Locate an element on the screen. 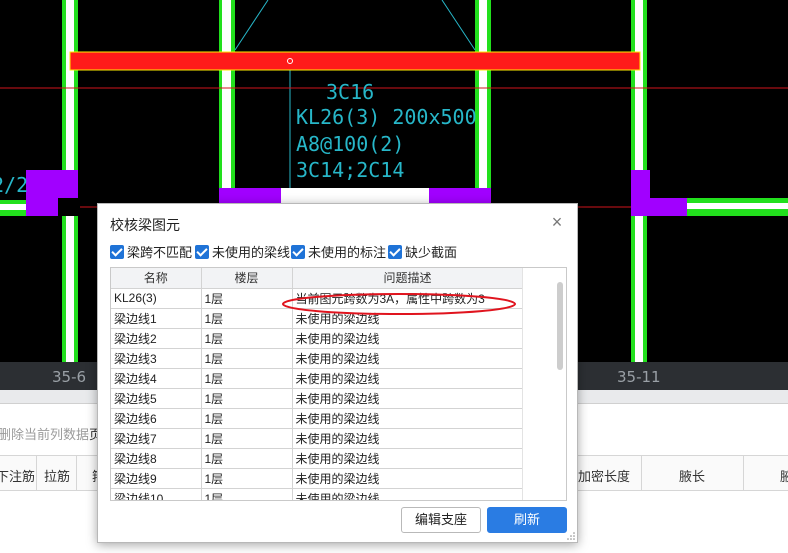 Image resolution: width=788 pixels, height=553 pixels. beam-label-line-3: A8@100(2) is located at coordinates (350, 144).